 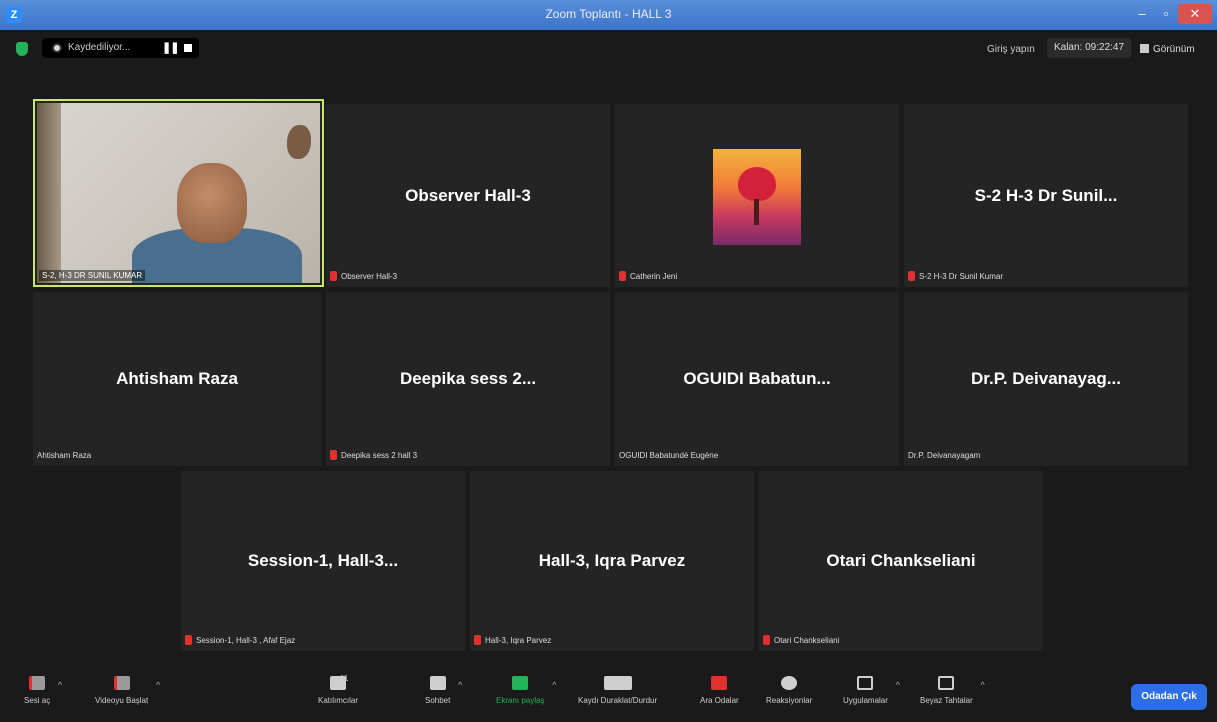 I want to click on recording-dot-icon, so click(x=57, y=48).